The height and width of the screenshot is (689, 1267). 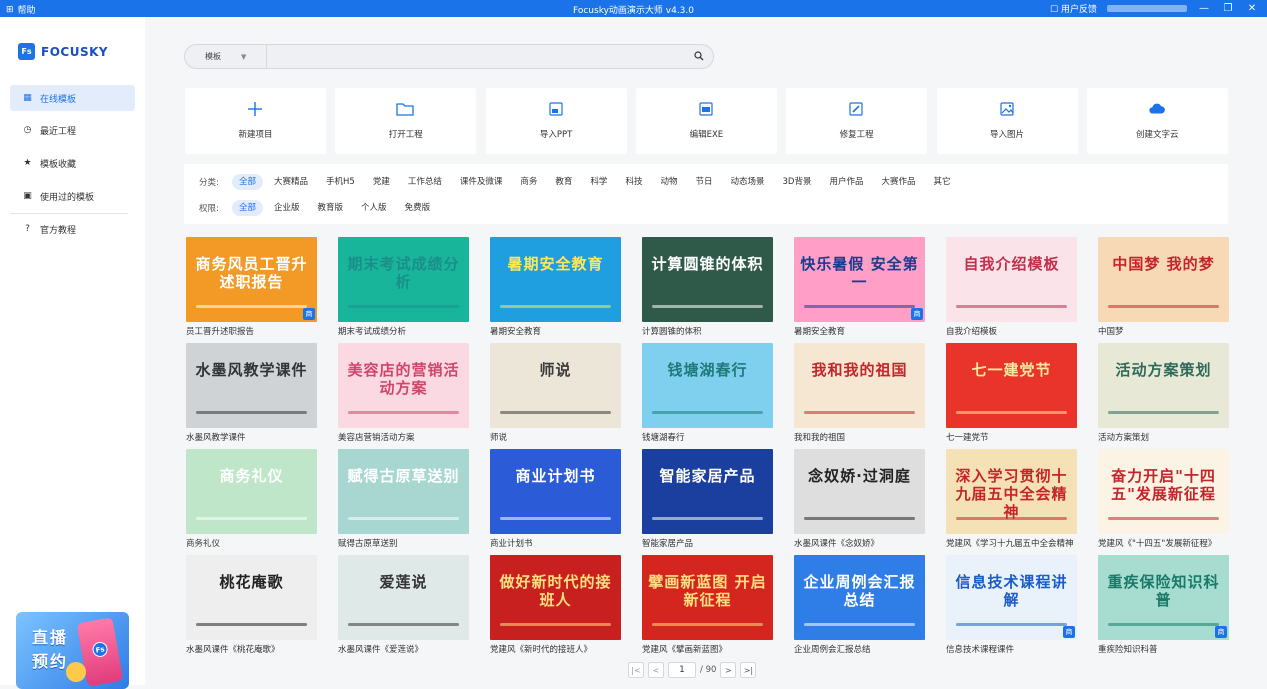 What do you see at coordinates (797, 182) in the screenshot?
I see `categories-chip: 3D背景` at bounding box center [797, 182].